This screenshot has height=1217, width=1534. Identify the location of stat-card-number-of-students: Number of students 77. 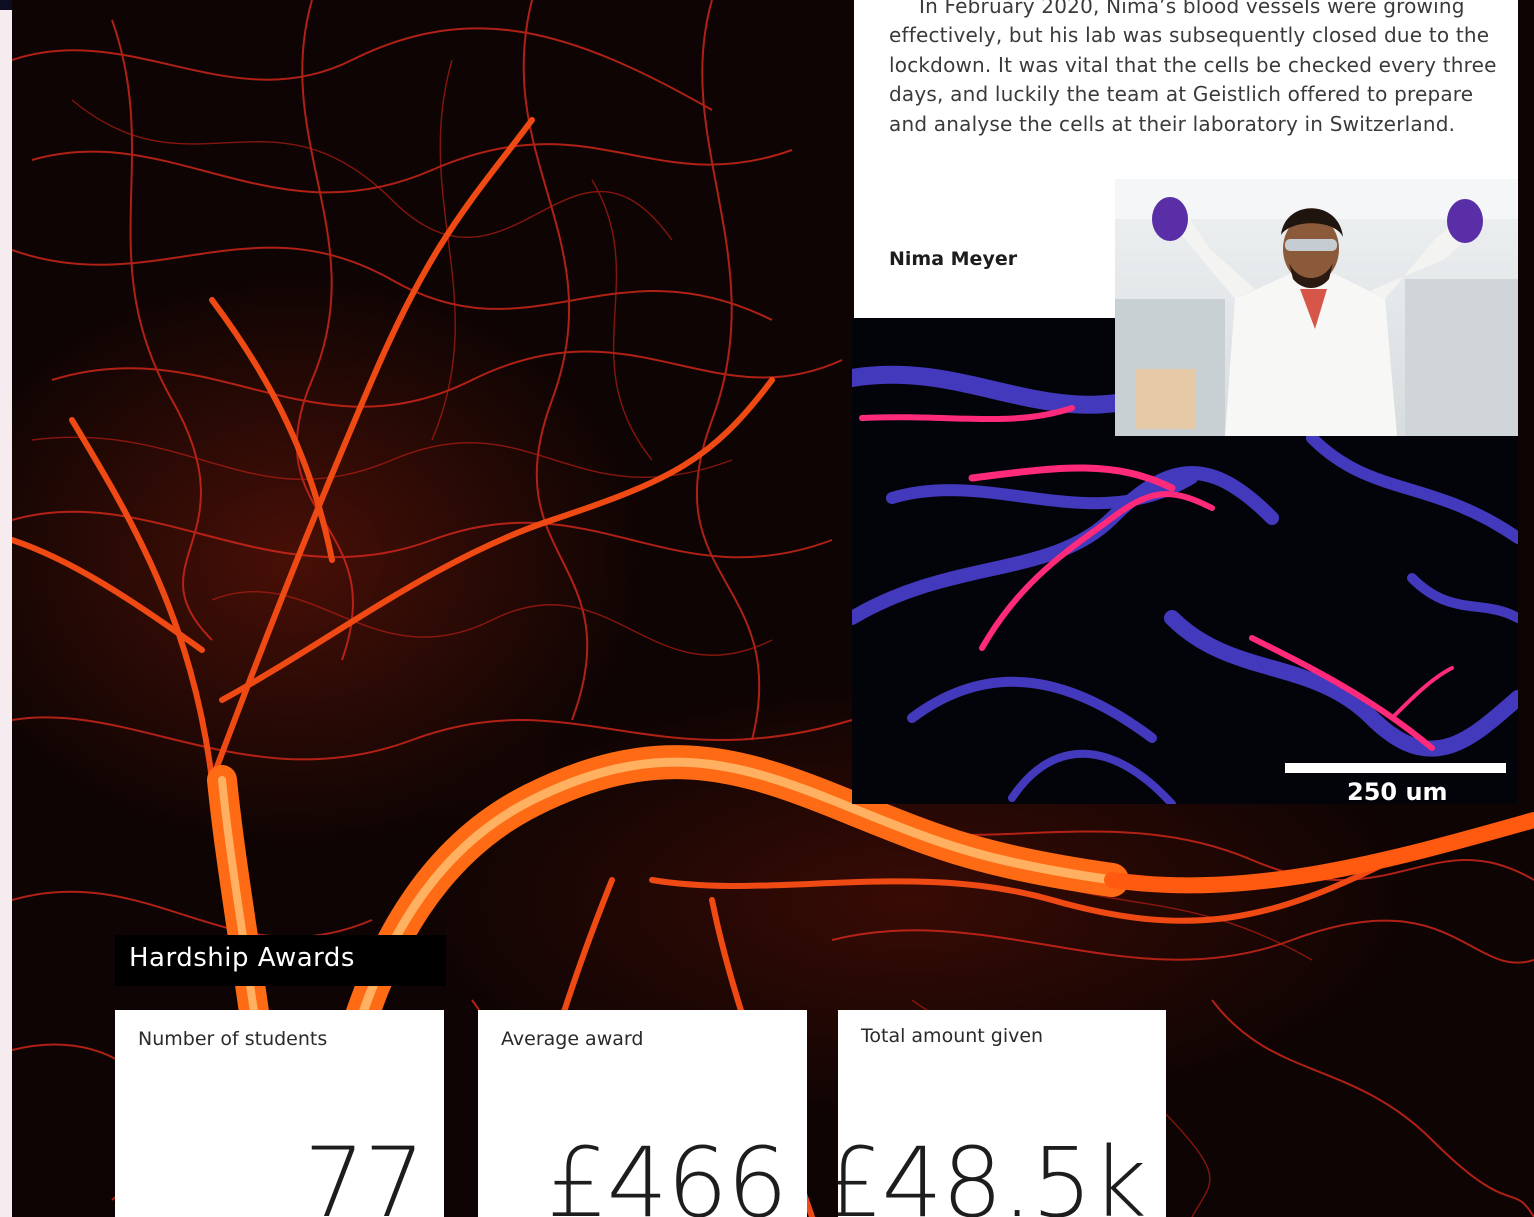
(279, 1113).